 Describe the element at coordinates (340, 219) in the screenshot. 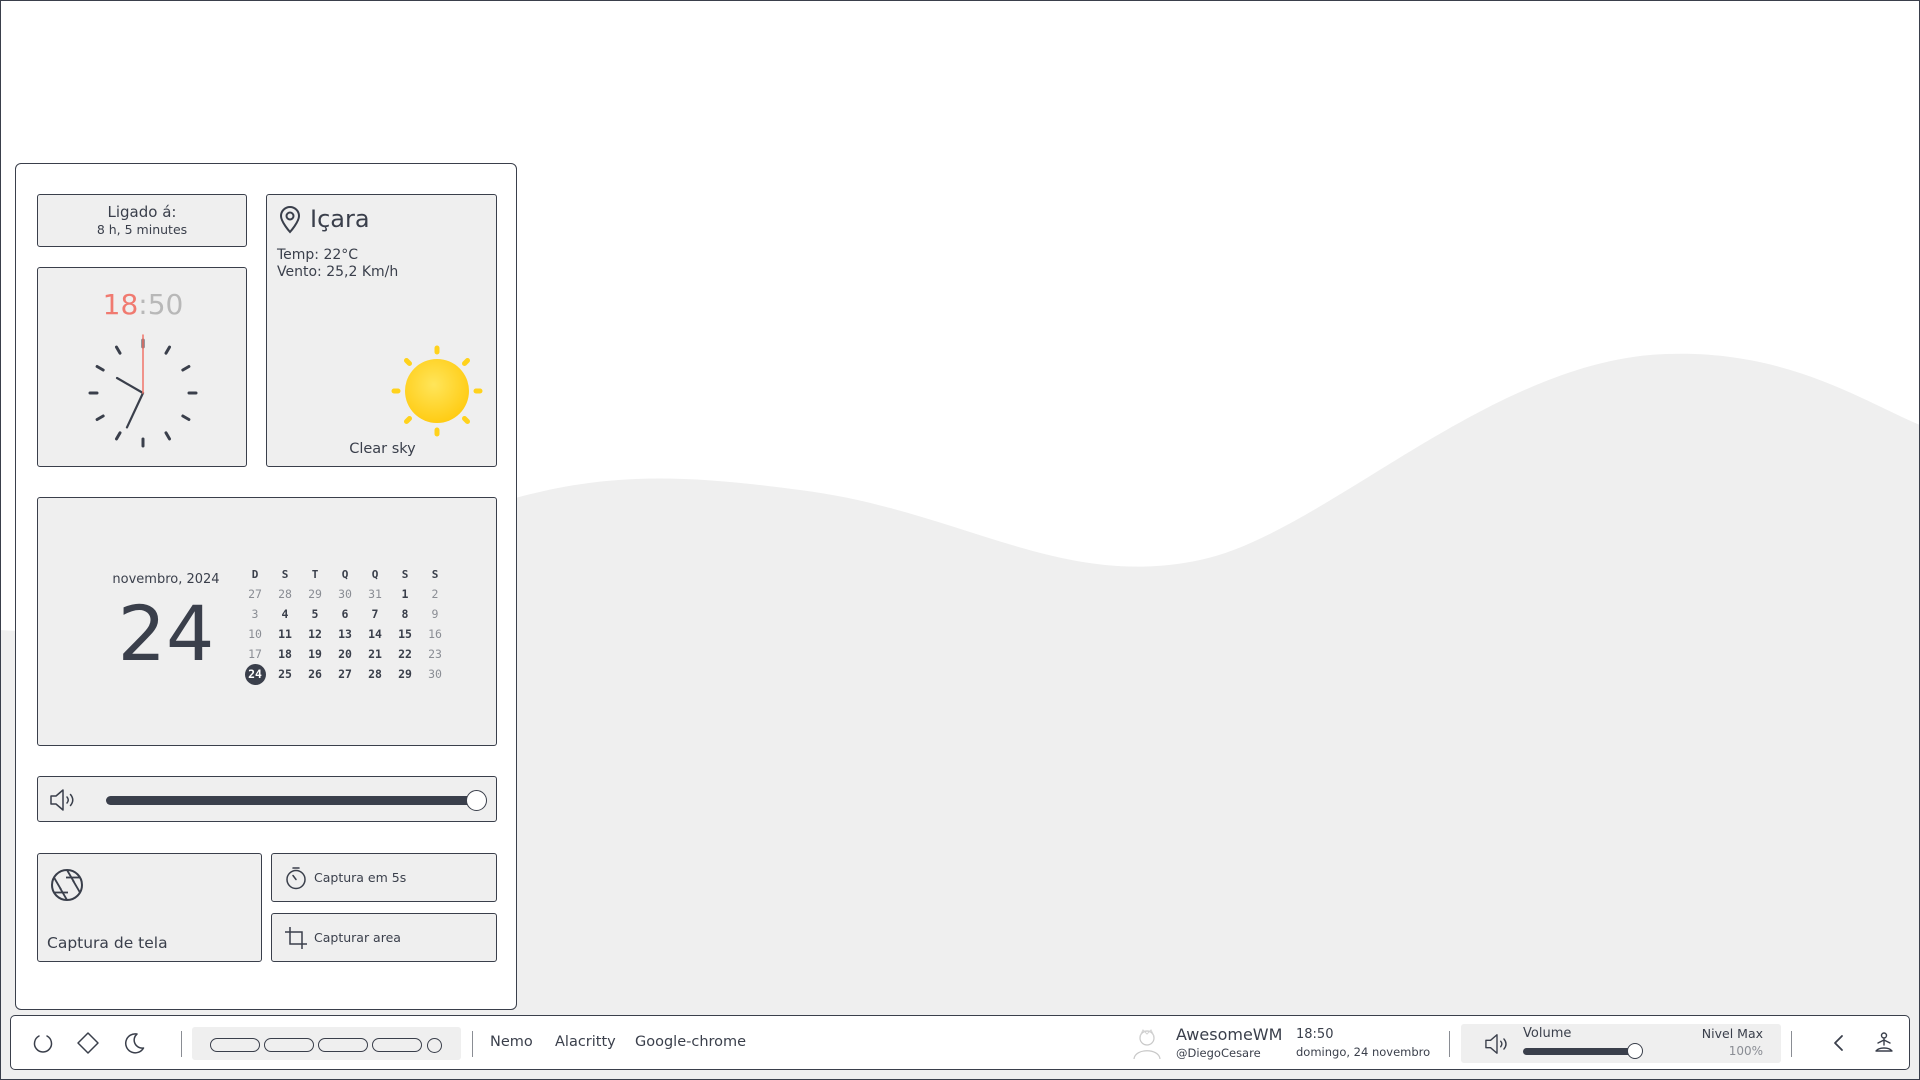

I see `weather-city: Içara` at that location.